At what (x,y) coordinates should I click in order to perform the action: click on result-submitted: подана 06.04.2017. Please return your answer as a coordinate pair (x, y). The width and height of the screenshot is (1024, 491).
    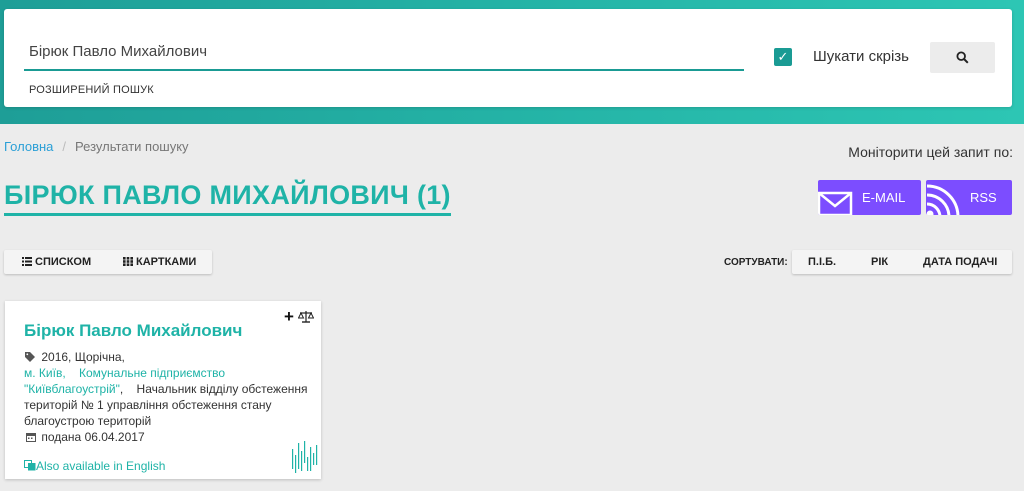
    Looking at the image, I should click on (93, 437).